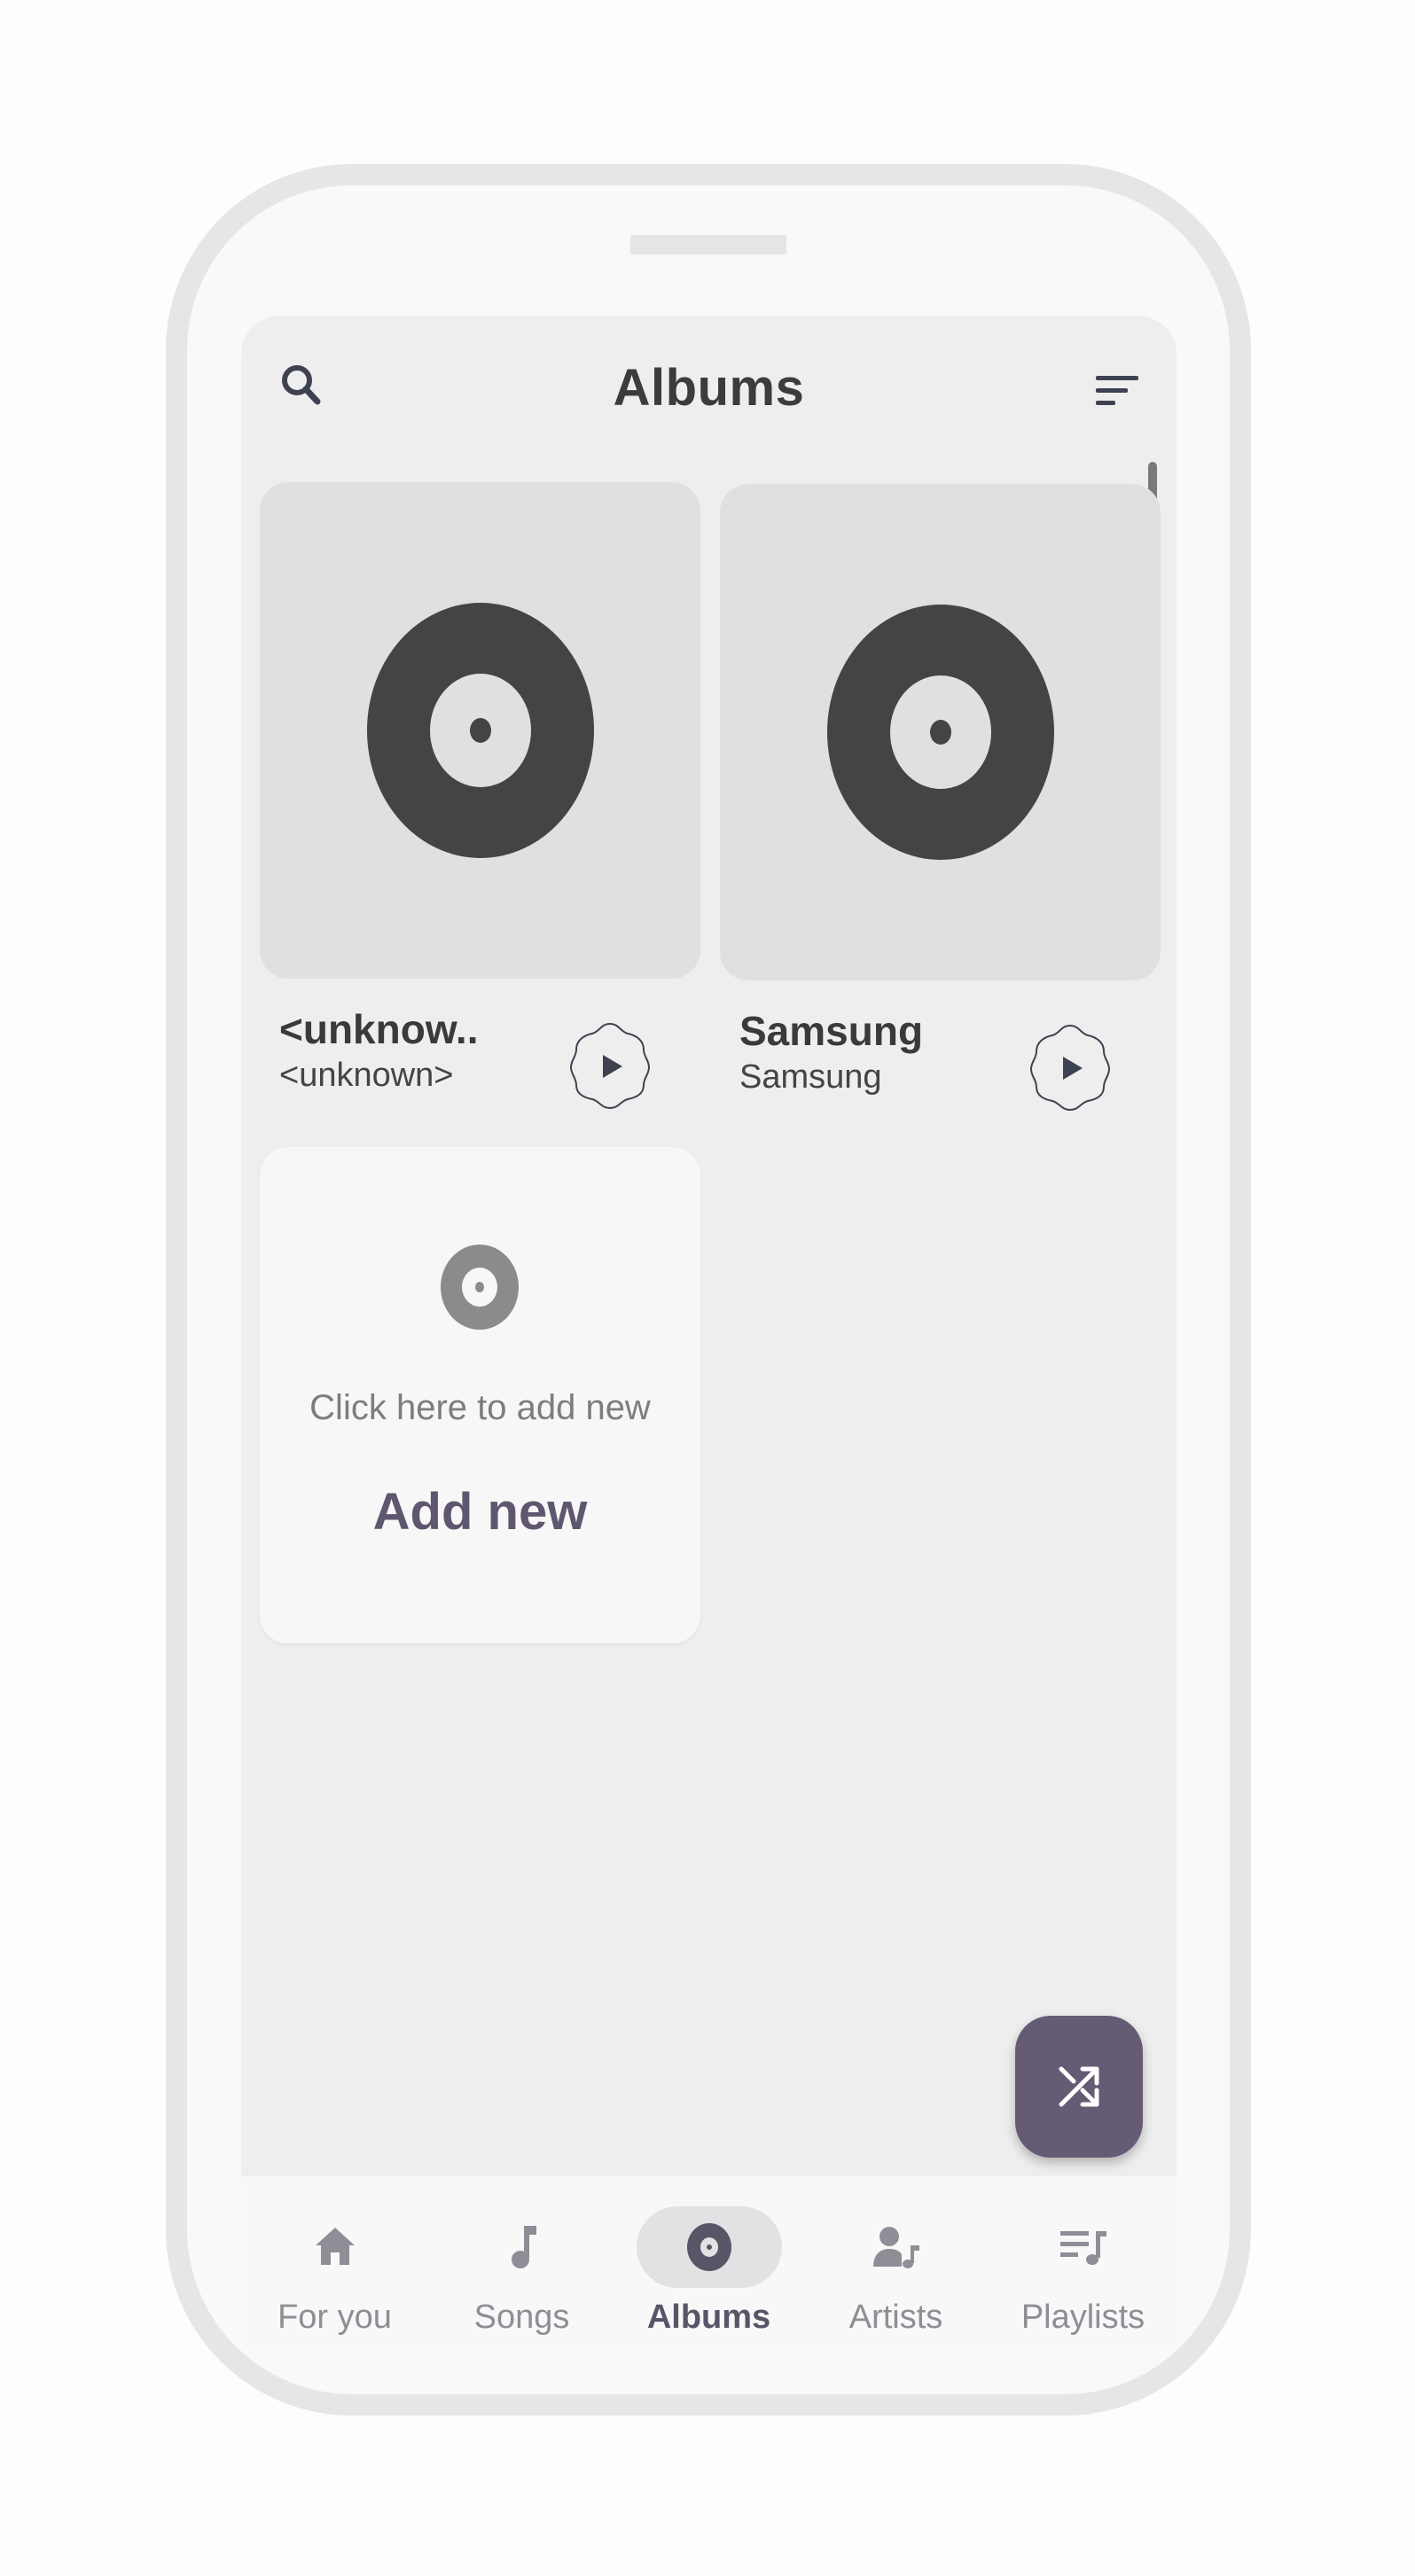 Image resolution: width=1415 pixels, height=2576 pixels. What do you see at coordinates (708, 244) in the screenshot?
I see `phone-speaker` at bounding box center [708, 244].